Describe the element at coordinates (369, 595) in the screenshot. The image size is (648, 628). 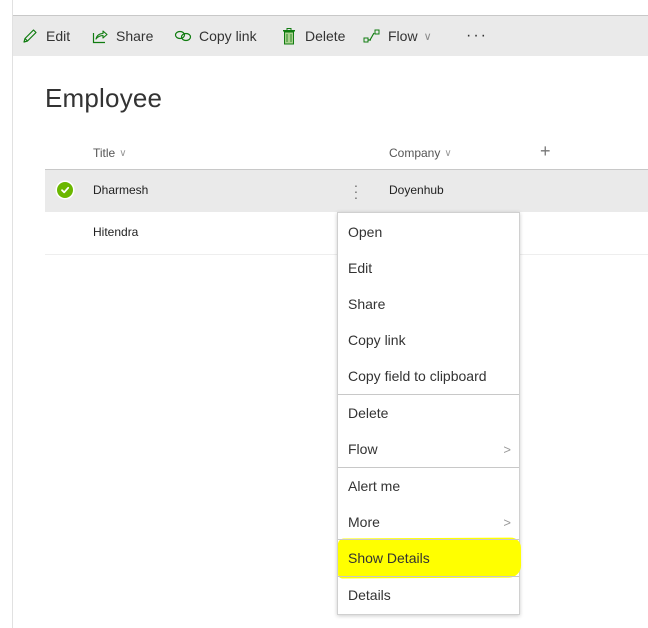
I see `menu-item-label: Details` at that location.